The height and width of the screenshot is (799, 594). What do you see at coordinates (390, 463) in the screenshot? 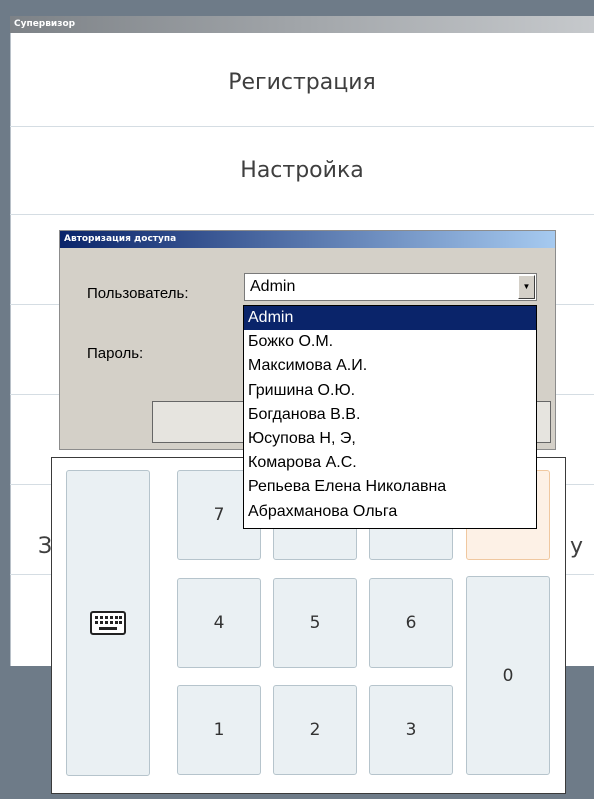
I see `dropdown-option: Комарова А.С.` at bounding box center [390, 463].